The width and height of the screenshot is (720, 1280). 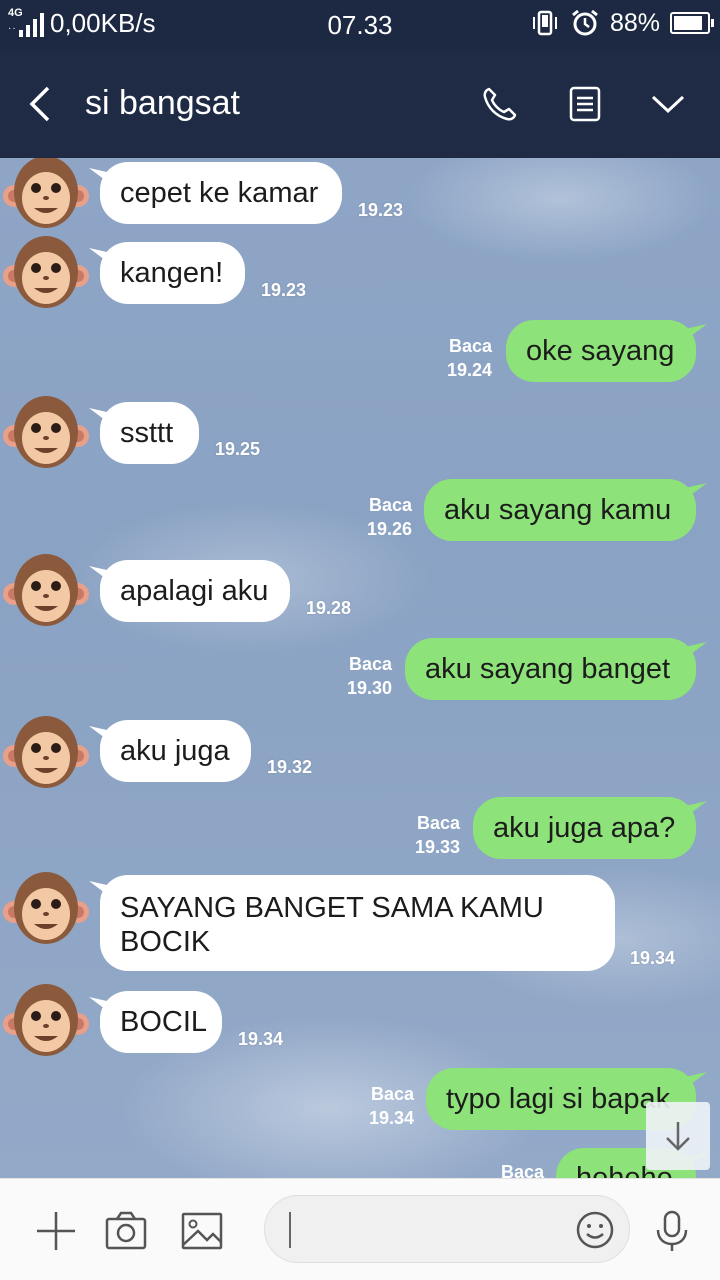 I want to click on back-icon, so click(x=42, y=104).